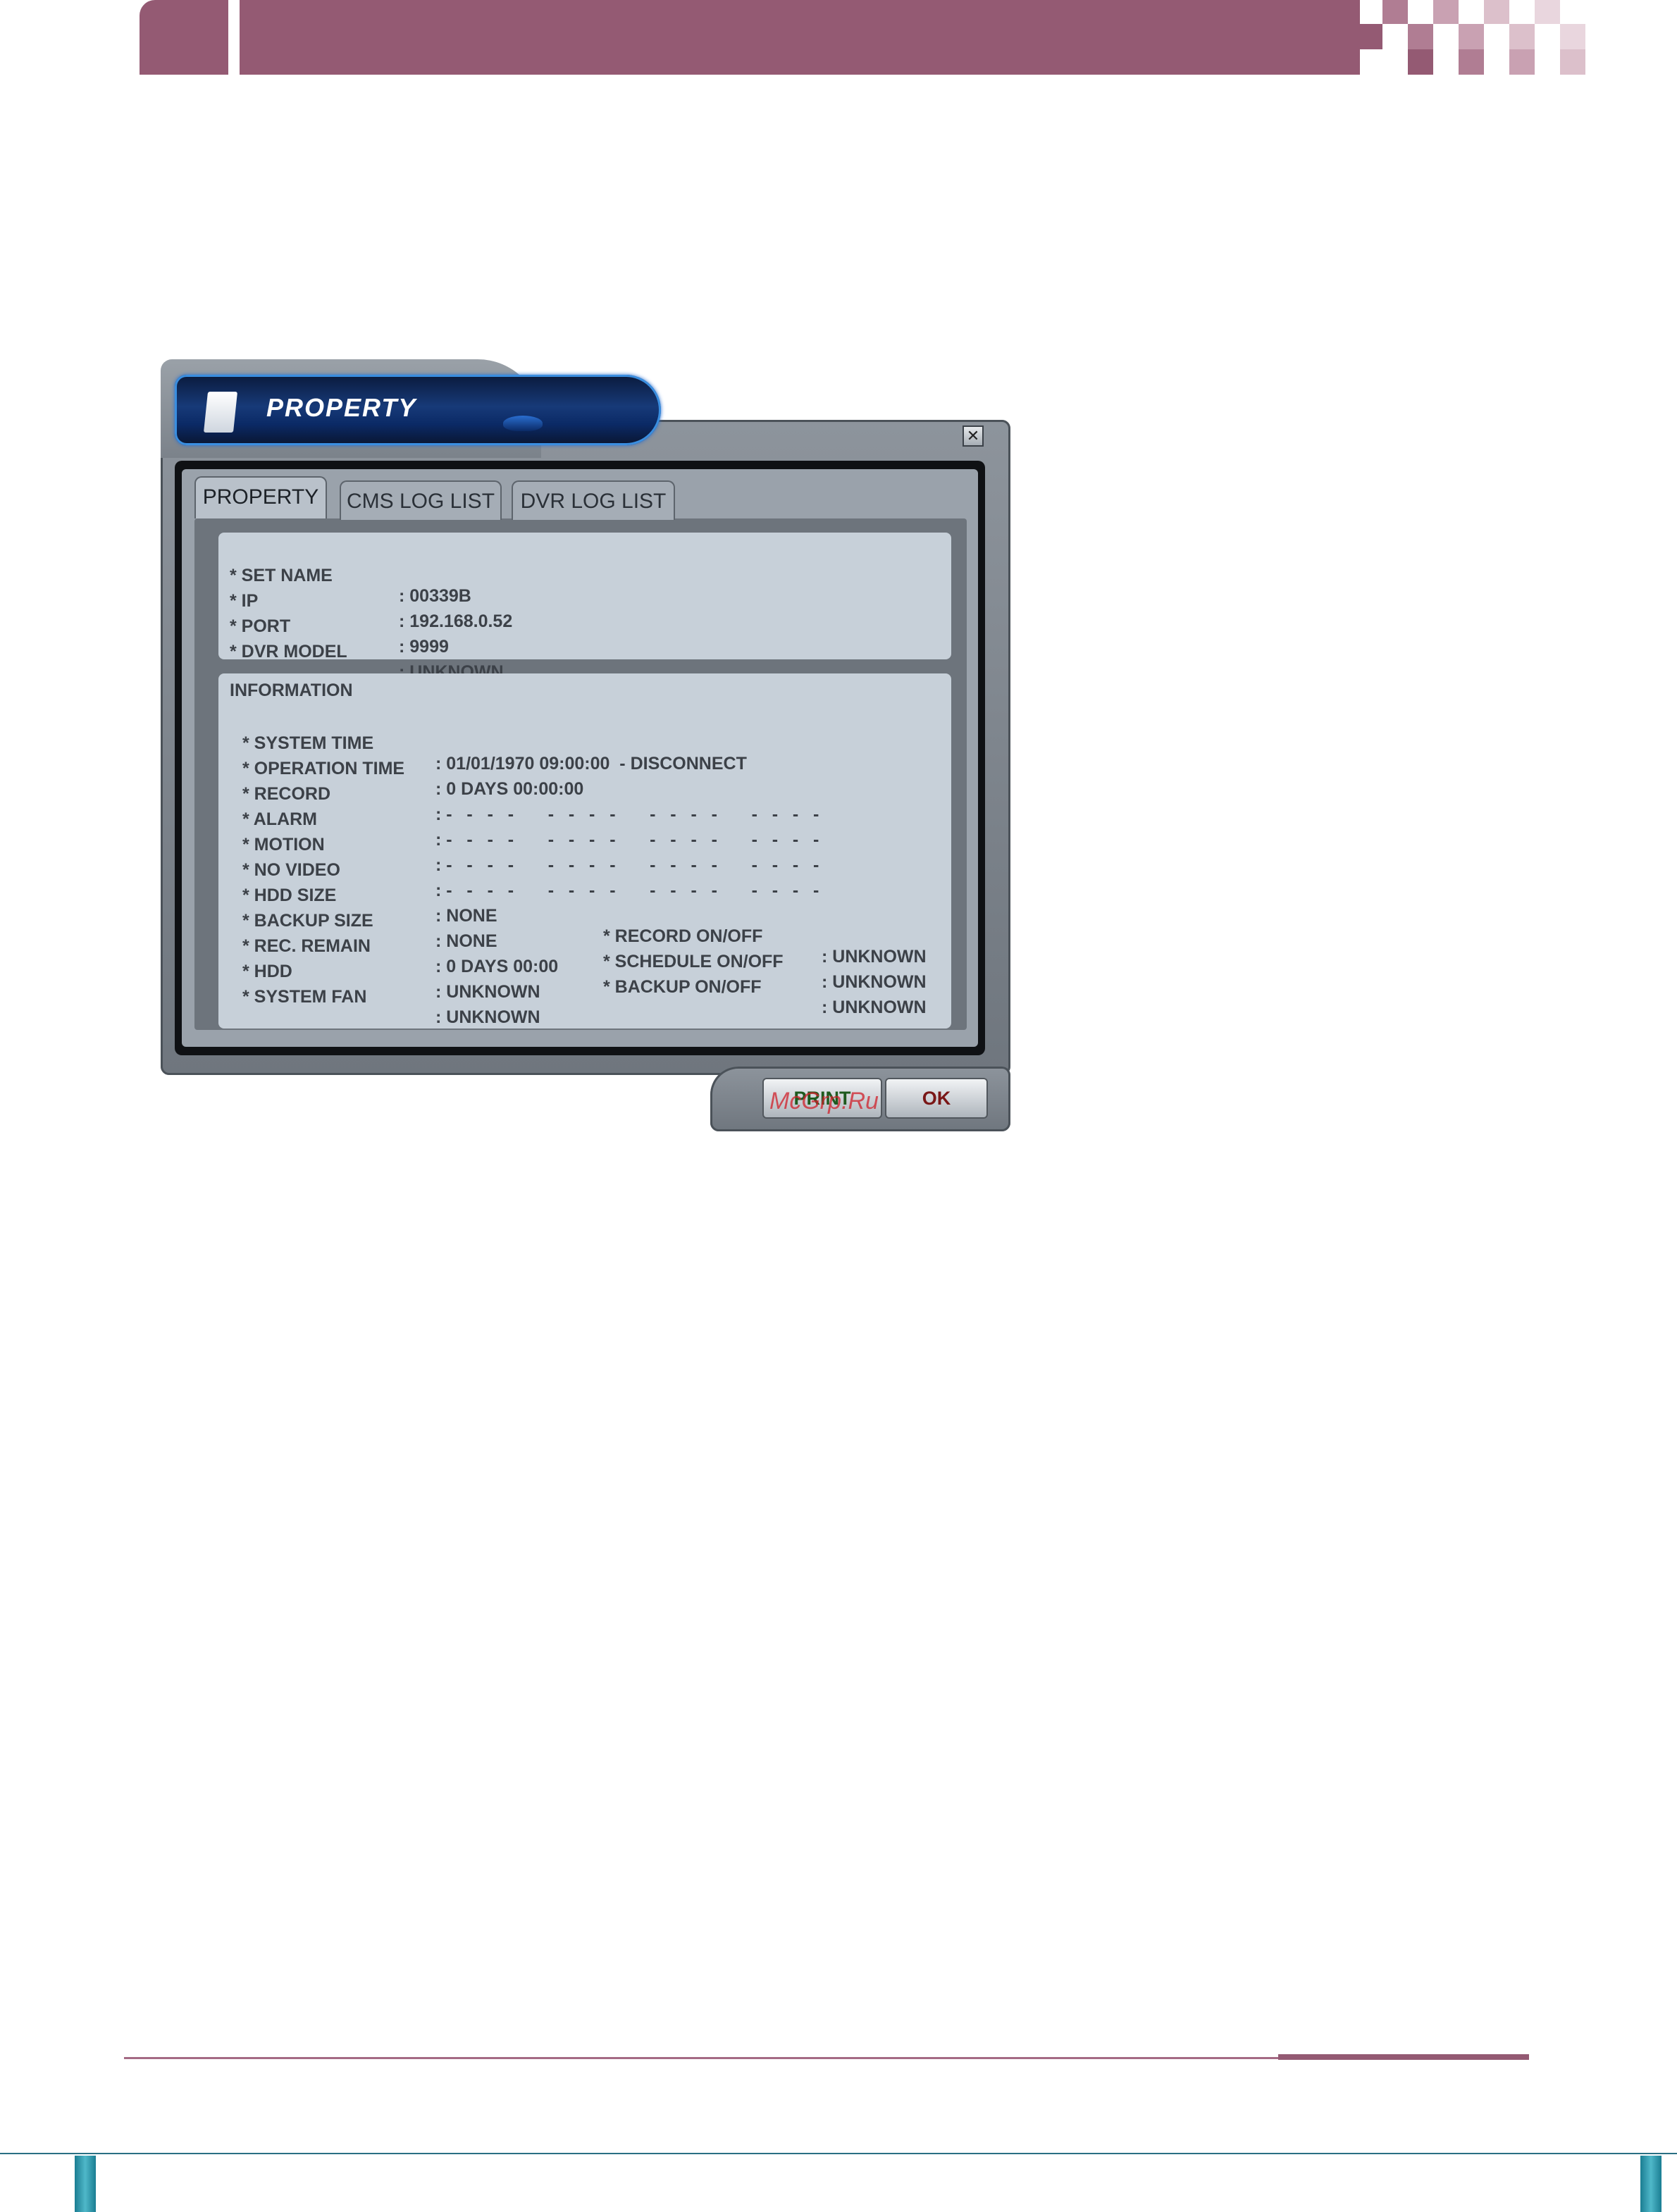 The image size is (1677, 2212). Describe the element at coordinates (351, 575) in the screenshot. I see `property-row-set-name: * SET NAME : 00339B` at that location.